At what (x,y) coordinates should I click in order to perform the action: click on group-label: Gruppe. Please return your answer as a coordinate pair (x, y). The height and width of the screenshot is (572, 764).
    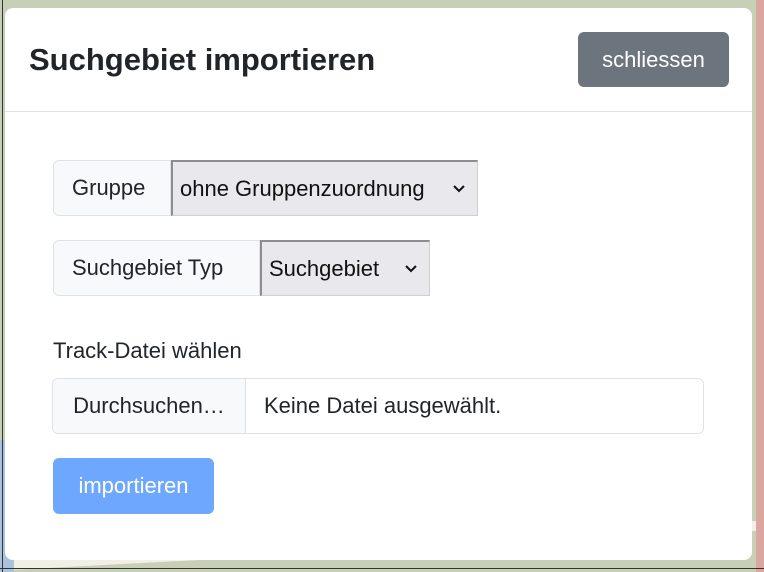
    Looking at the image, I should click on (112, 188).